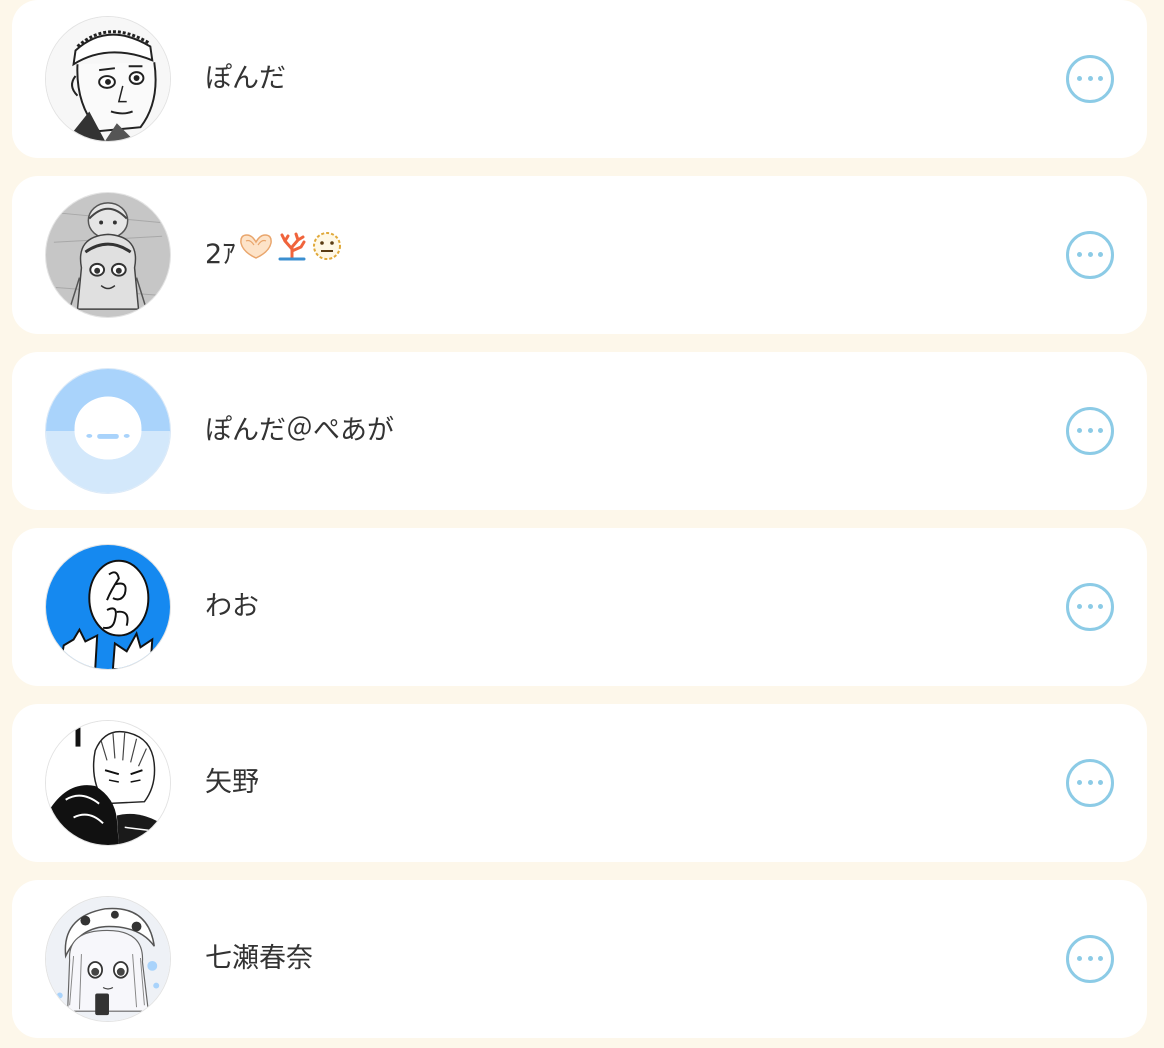 The image size is (1164, 1048). What do you see at coordinates (579, 959) in the screenshot?
I see `user-row: 七瀬春奈` at bounding box center [579, 959].